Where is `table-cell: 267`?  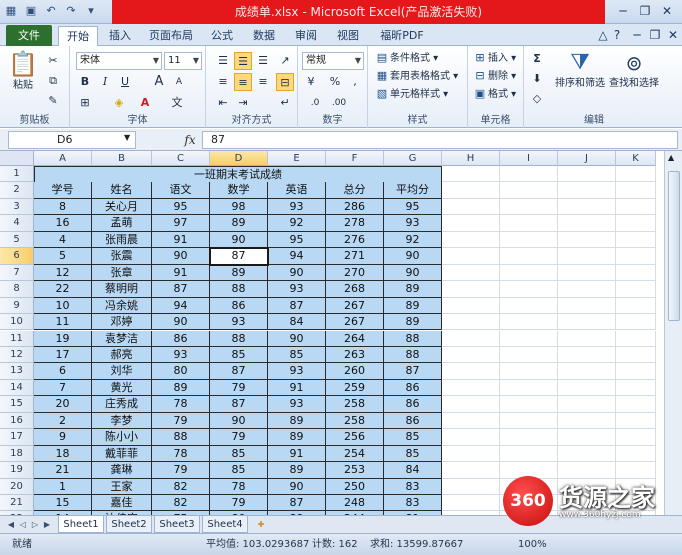 table-cell: 267 is located at coordinates (355, 322).